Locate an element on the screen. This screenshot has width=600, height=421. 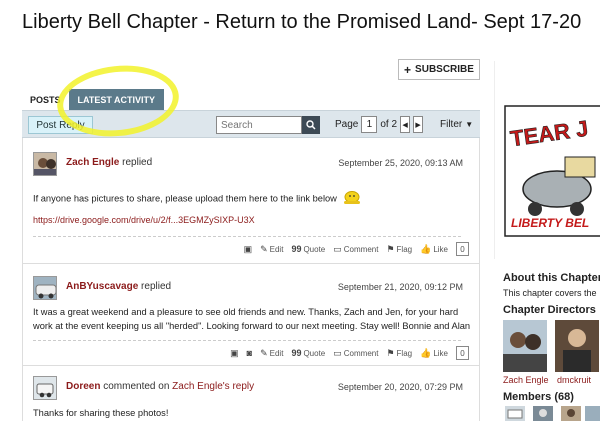
smiley-icon is located at coordinates (352, 199).